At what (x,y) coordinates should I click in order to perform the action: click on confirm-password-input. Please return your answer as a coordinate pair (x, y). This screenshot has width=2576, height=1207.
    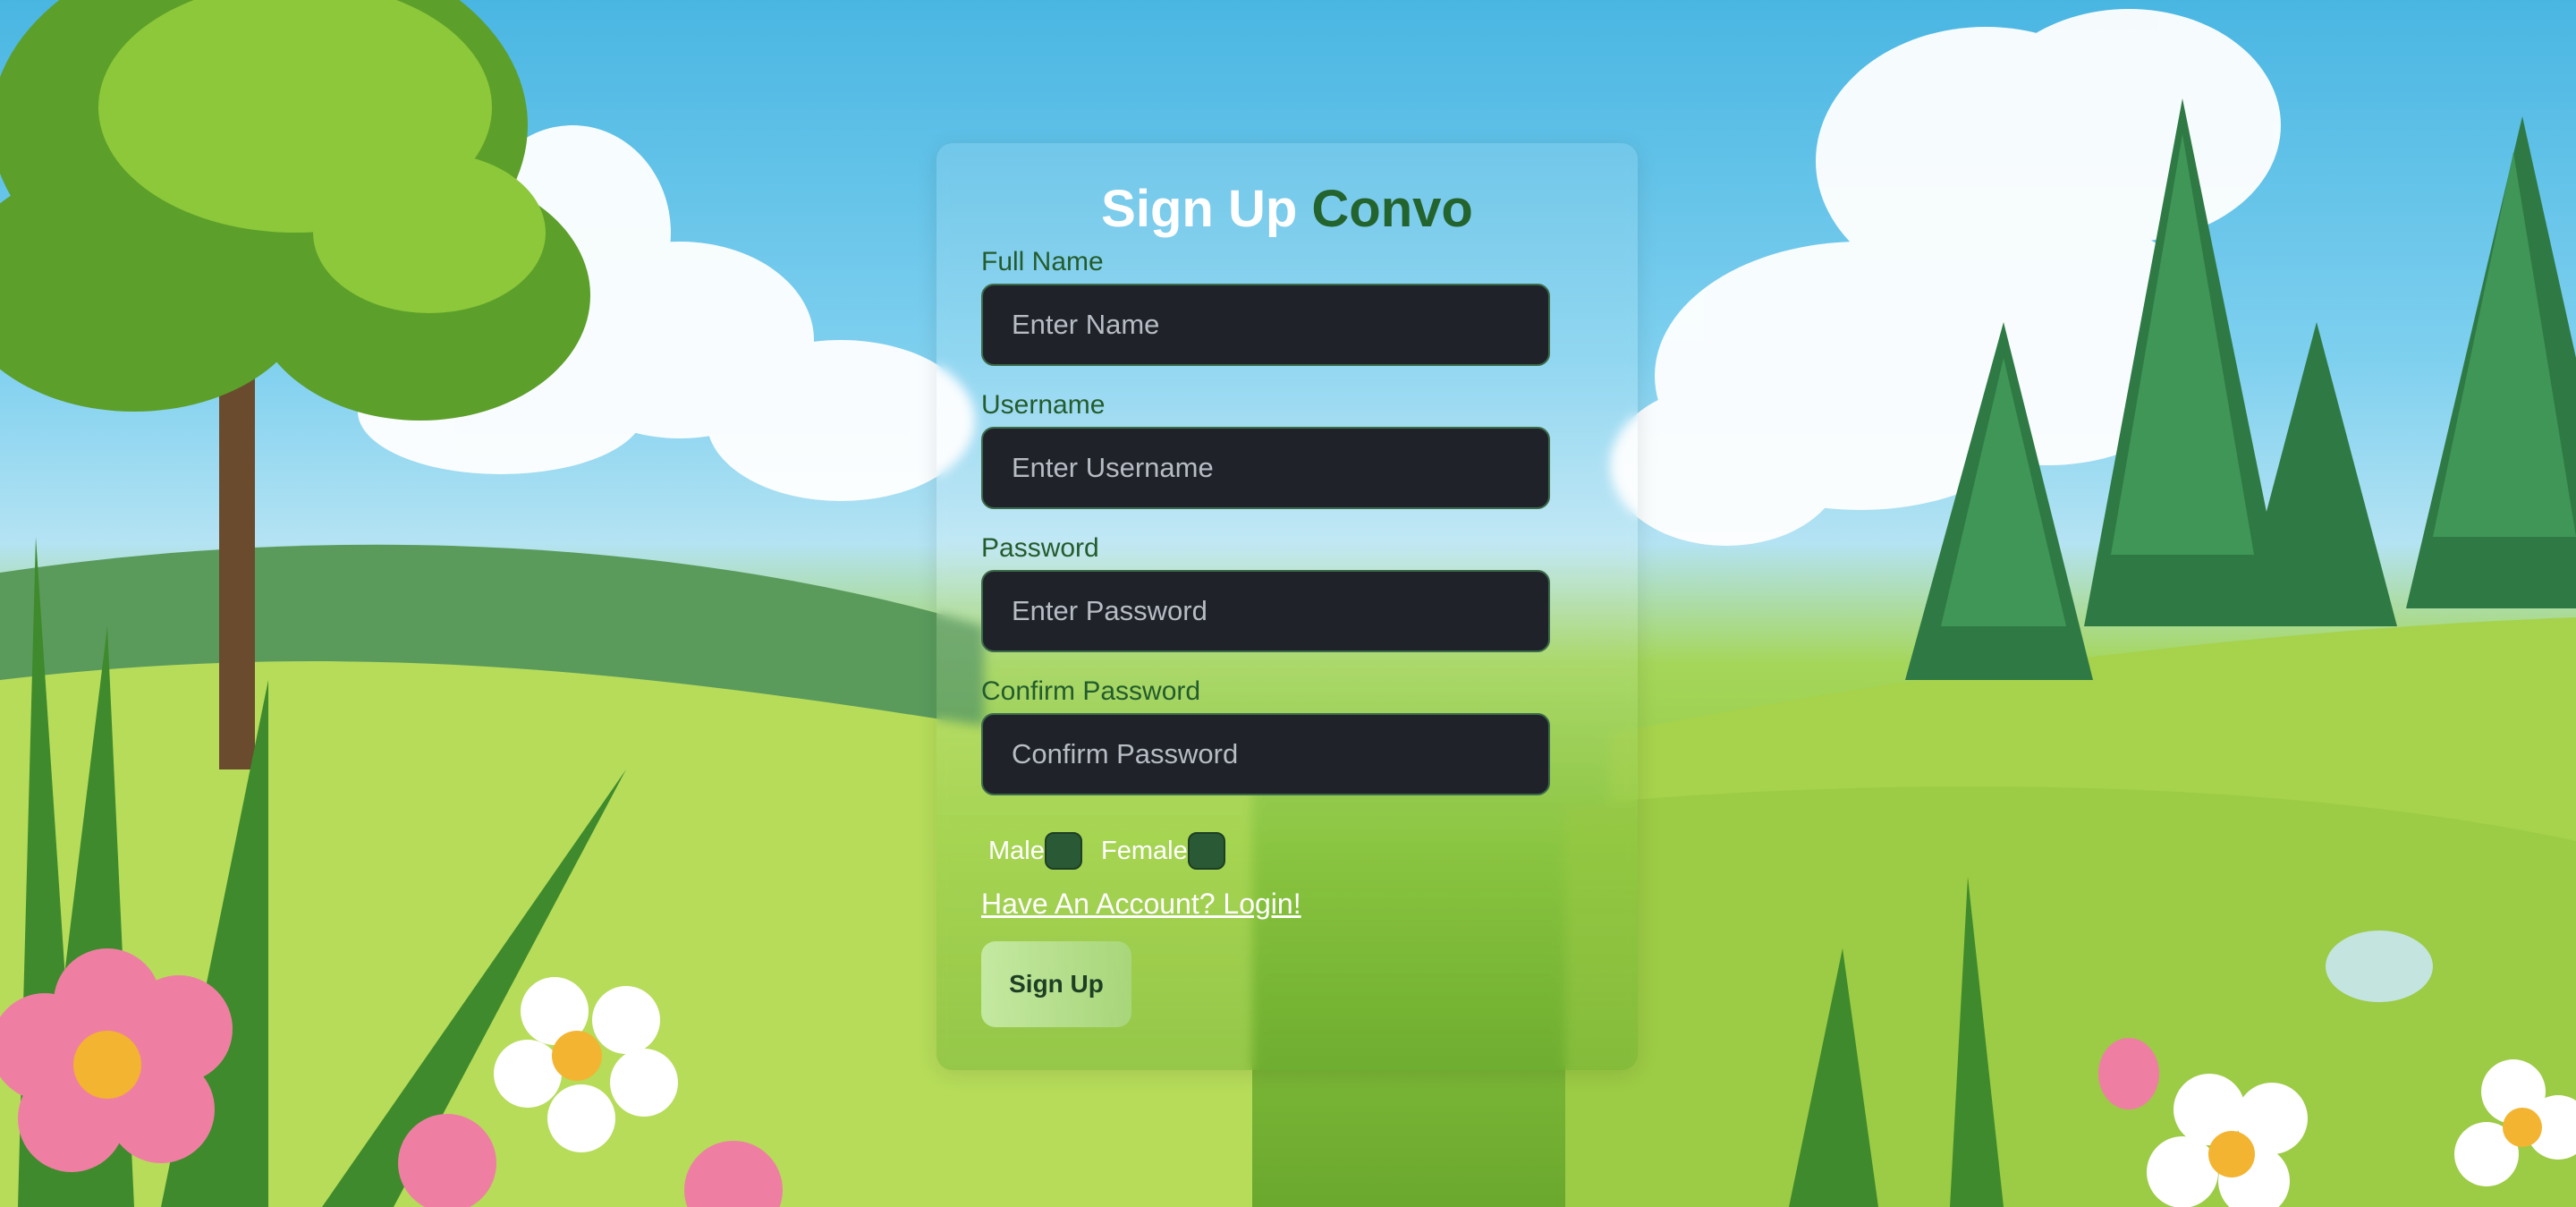
    Looking at the image, I should click on (1265, 754).